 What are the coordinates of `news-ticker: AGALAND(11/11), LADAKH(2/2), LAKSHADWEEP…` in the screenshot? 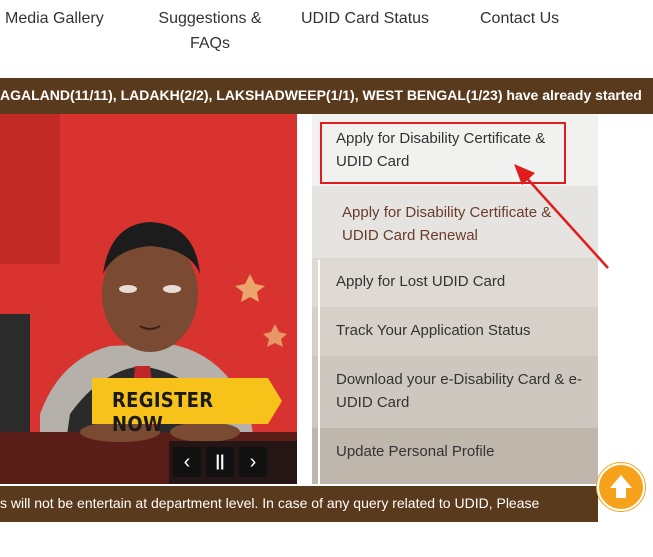 It's located at (326, 96).